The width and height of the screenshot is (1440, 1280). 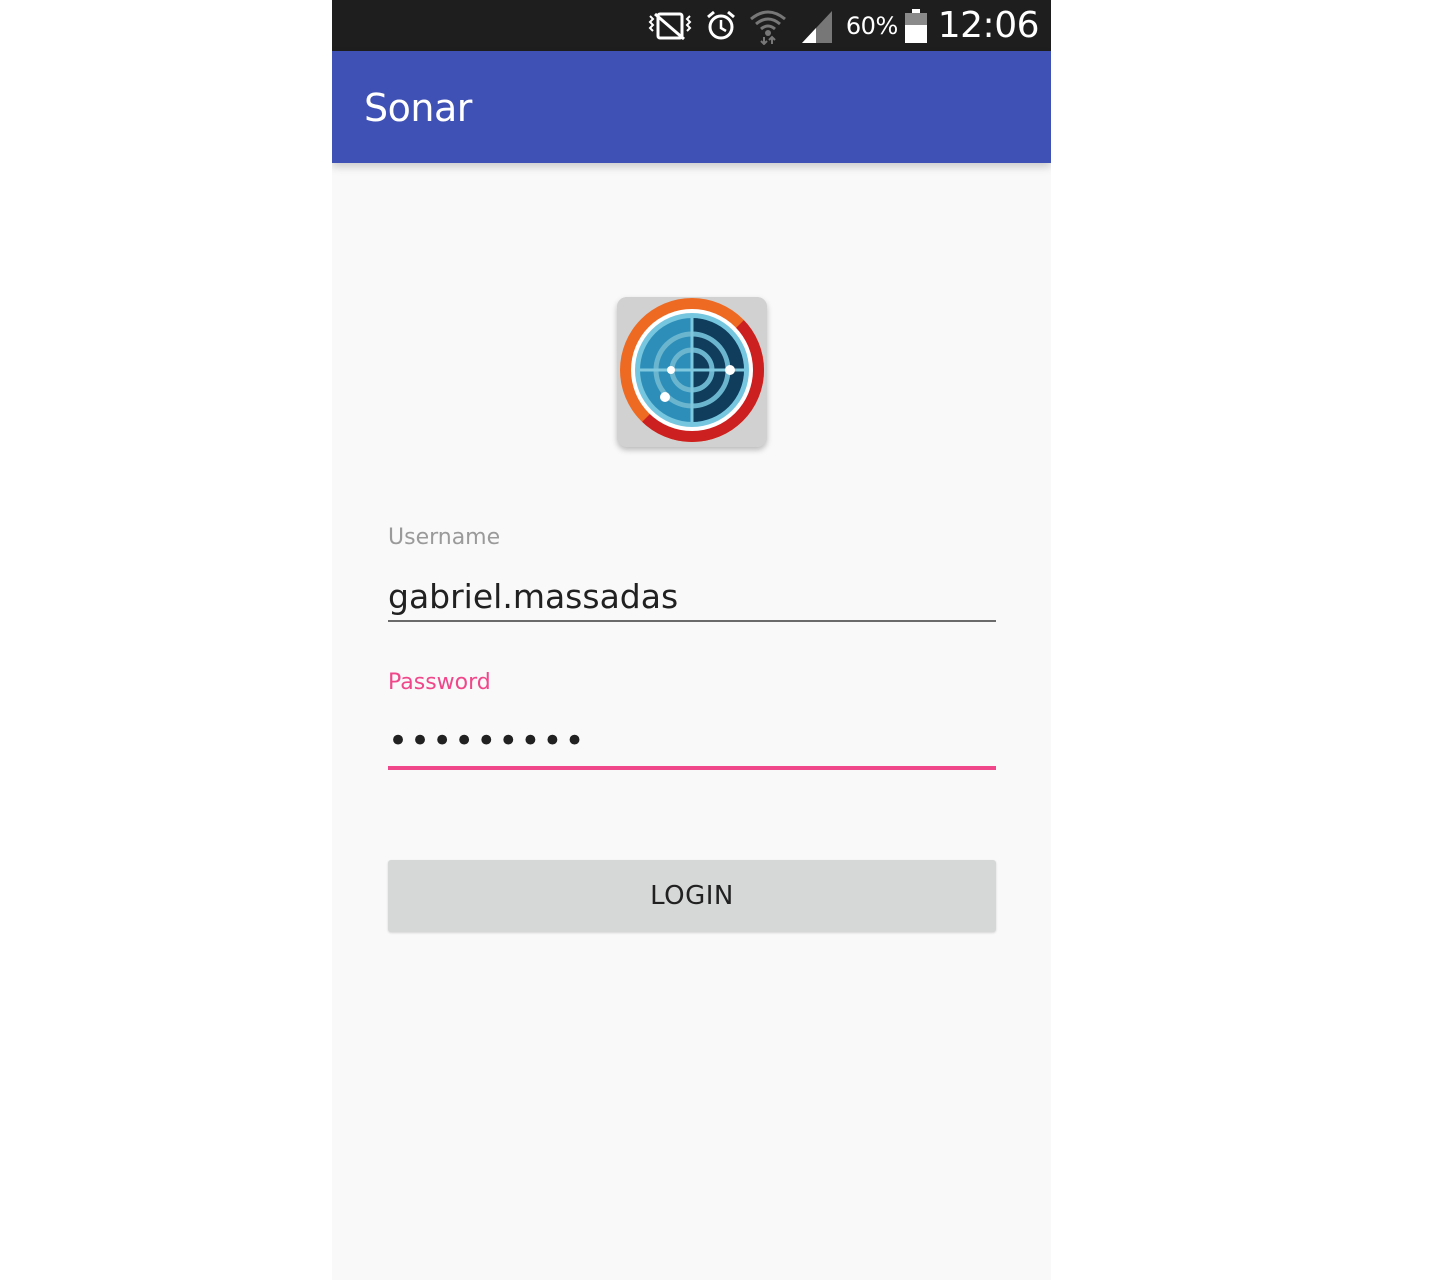 What do you see at coordinates (418, 108) in the screenshot?
I see `app-title: Sonar` at bounding box center [418, 108].